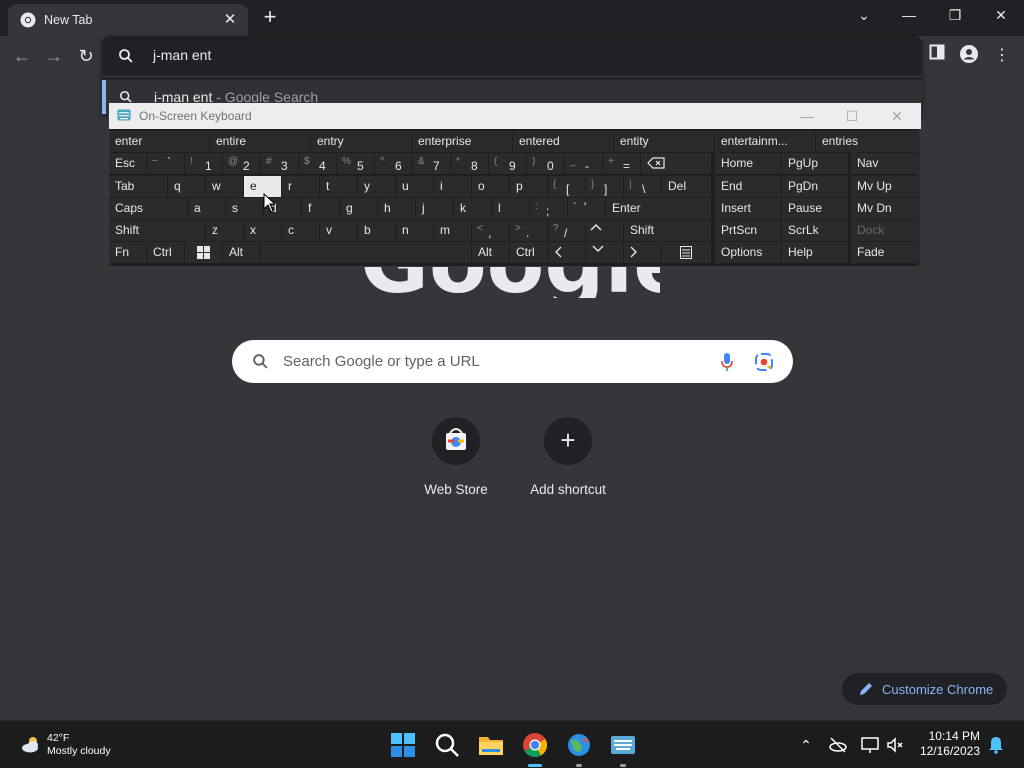 The height and width of the screenshot is (768, 1024). What do you see at coordinates (462, 141) in the screenshot?
I see `prediction-key: enterprise` at bounding box center [462, 141].